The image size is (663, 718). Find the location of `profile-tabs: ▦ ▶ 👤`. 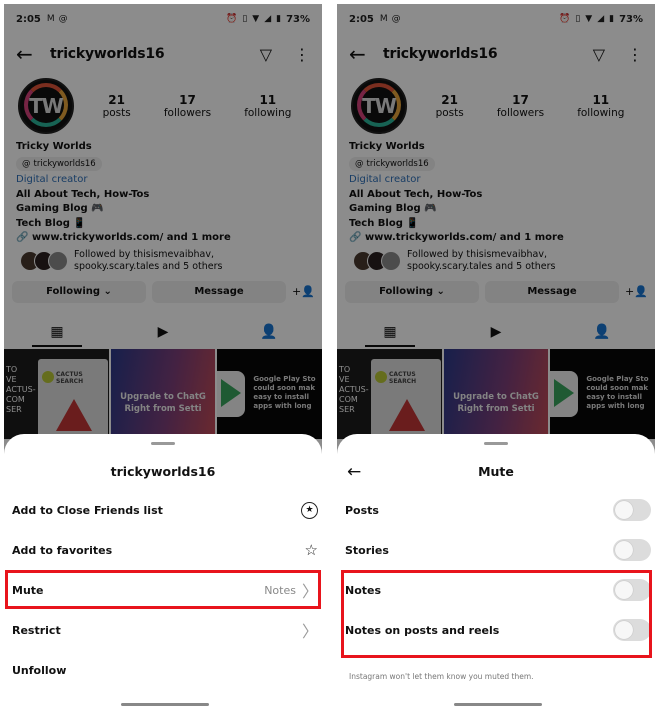

profile-tabs: ▦ ▶ 👤 is located at coordinates (163, 332).